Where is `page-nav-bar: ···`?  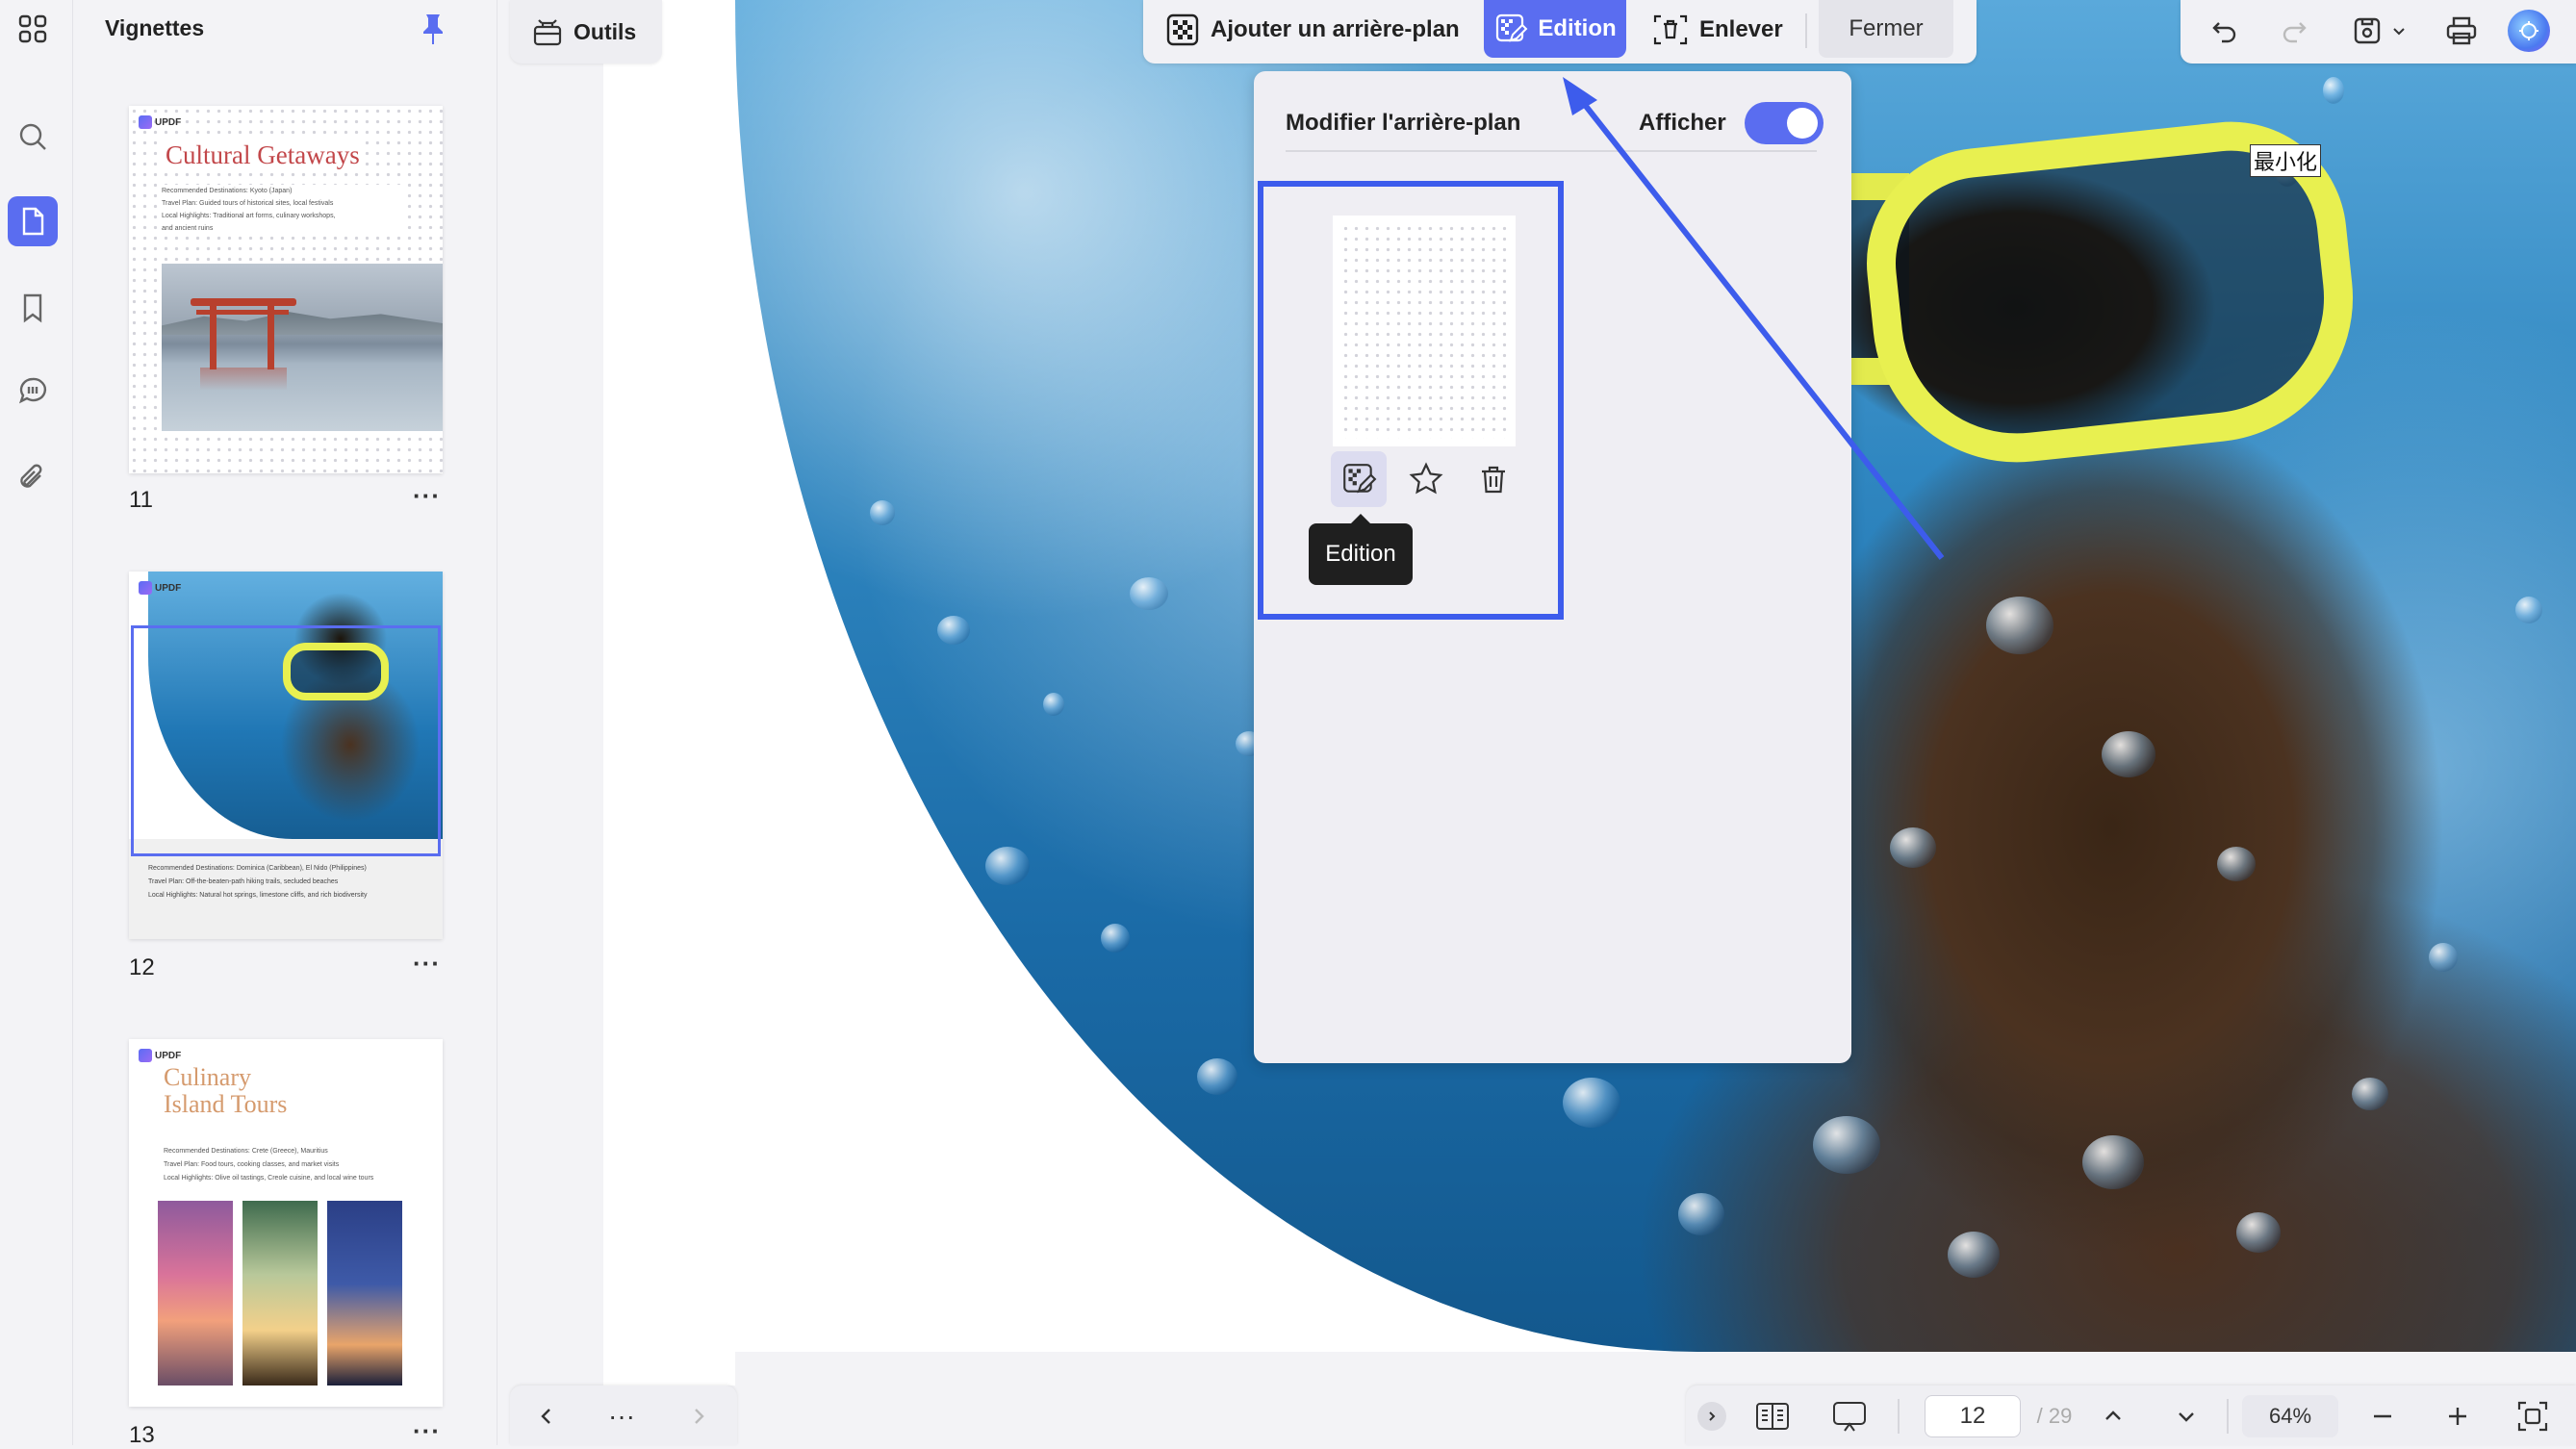
page-nav-bar: ··· is located at coordinates (623, 1415).